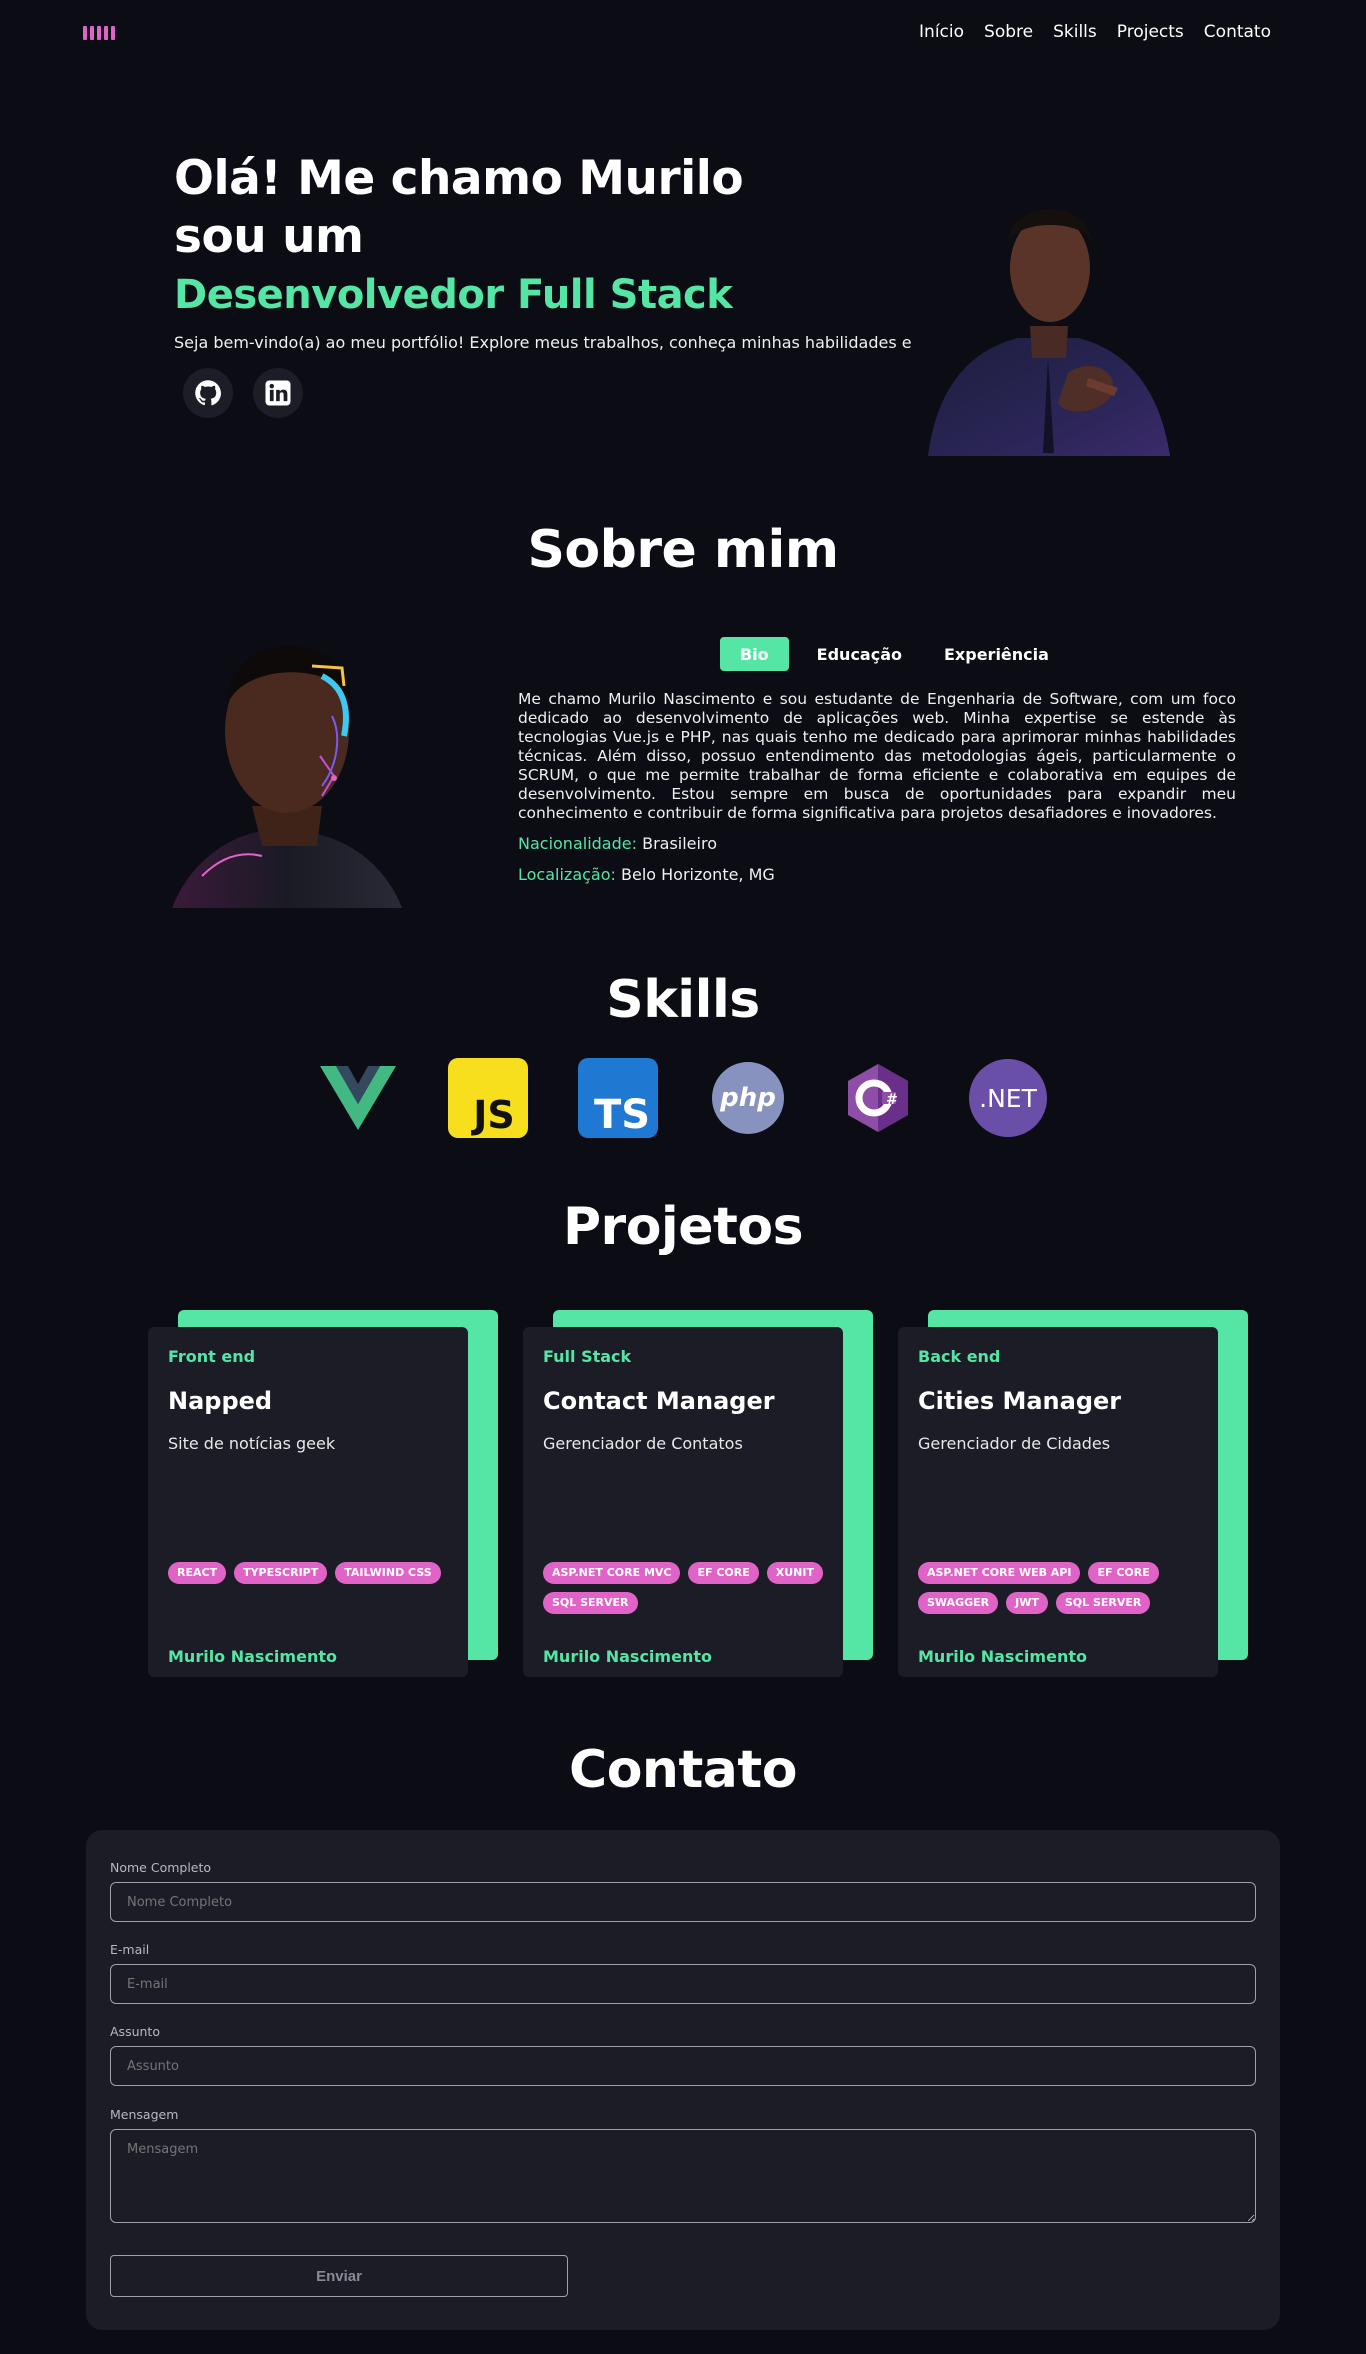 The image size is (1366, 2354). I want to click on github-icon, so click(208, 393).